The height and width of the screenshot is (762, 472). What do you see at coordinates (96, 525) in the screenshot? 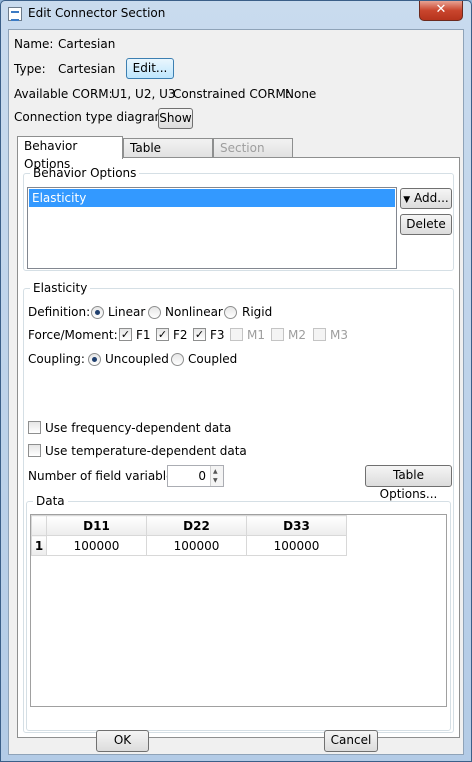
I see `column-header-d11: D11` at bounding box center [96, 525].